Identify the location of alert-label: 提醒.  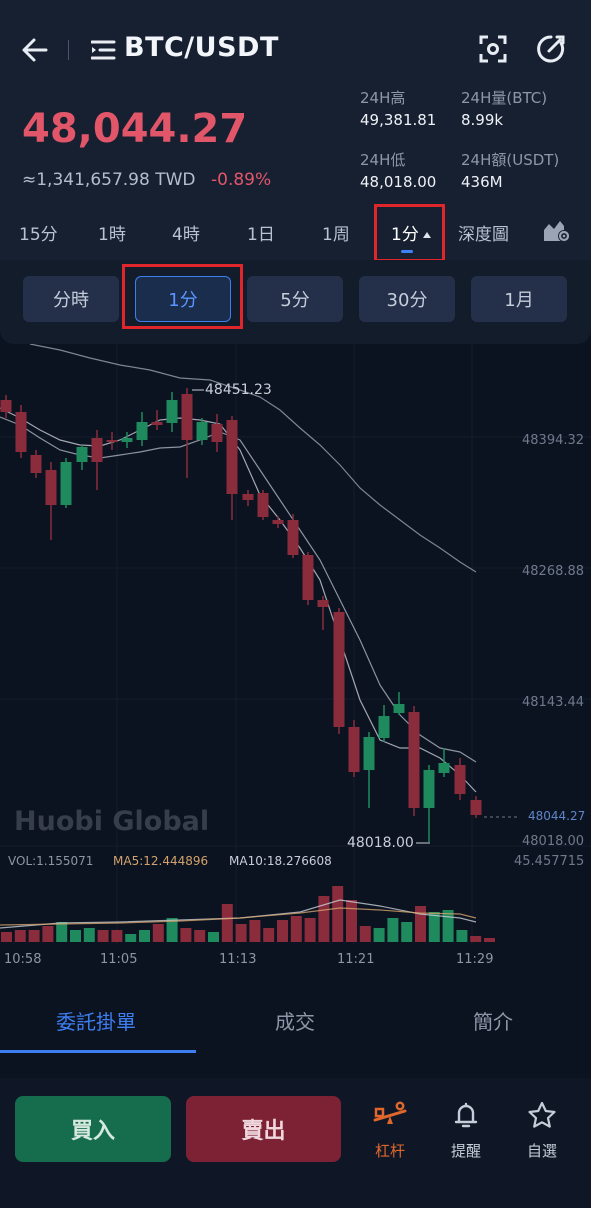
(465, 1151).